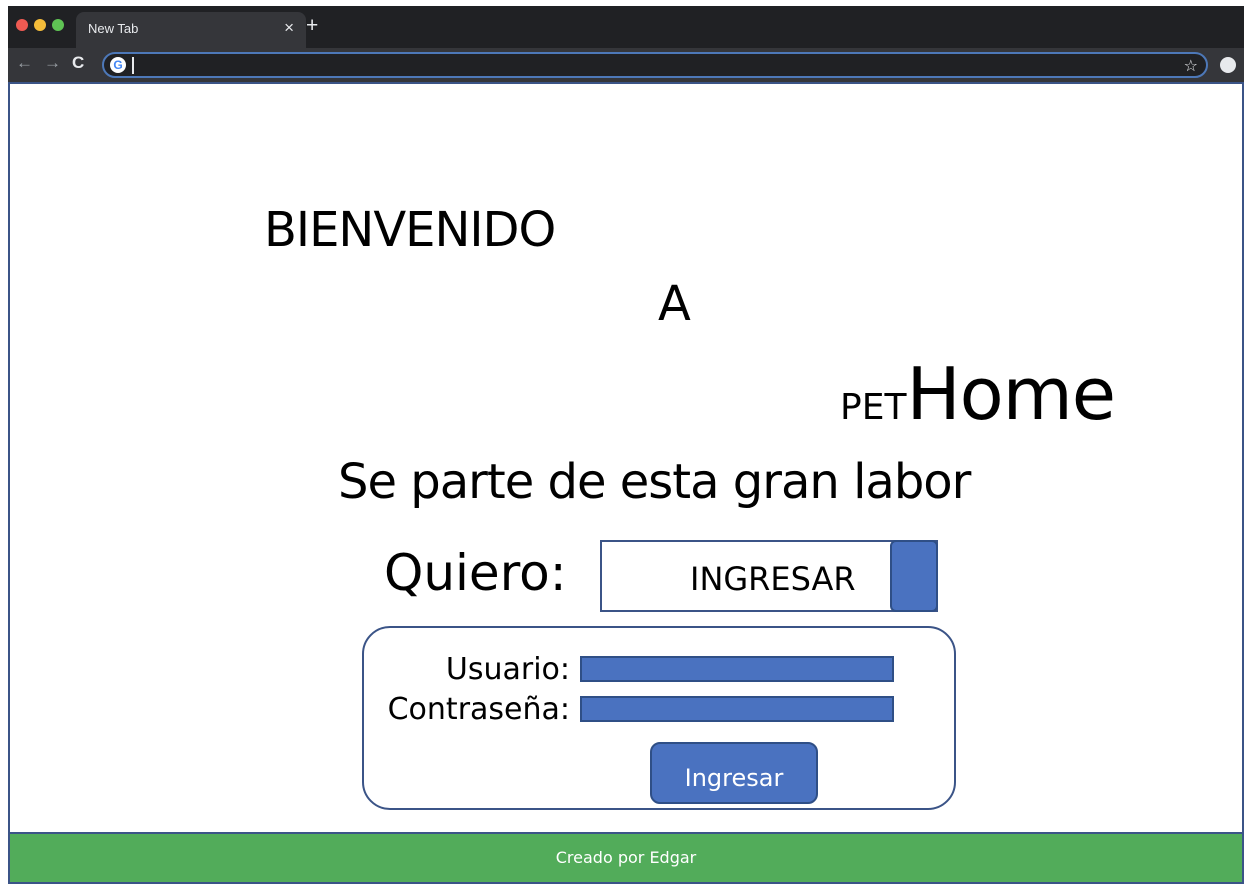  I want to click on maximize-window-icon, so click(58, 25).